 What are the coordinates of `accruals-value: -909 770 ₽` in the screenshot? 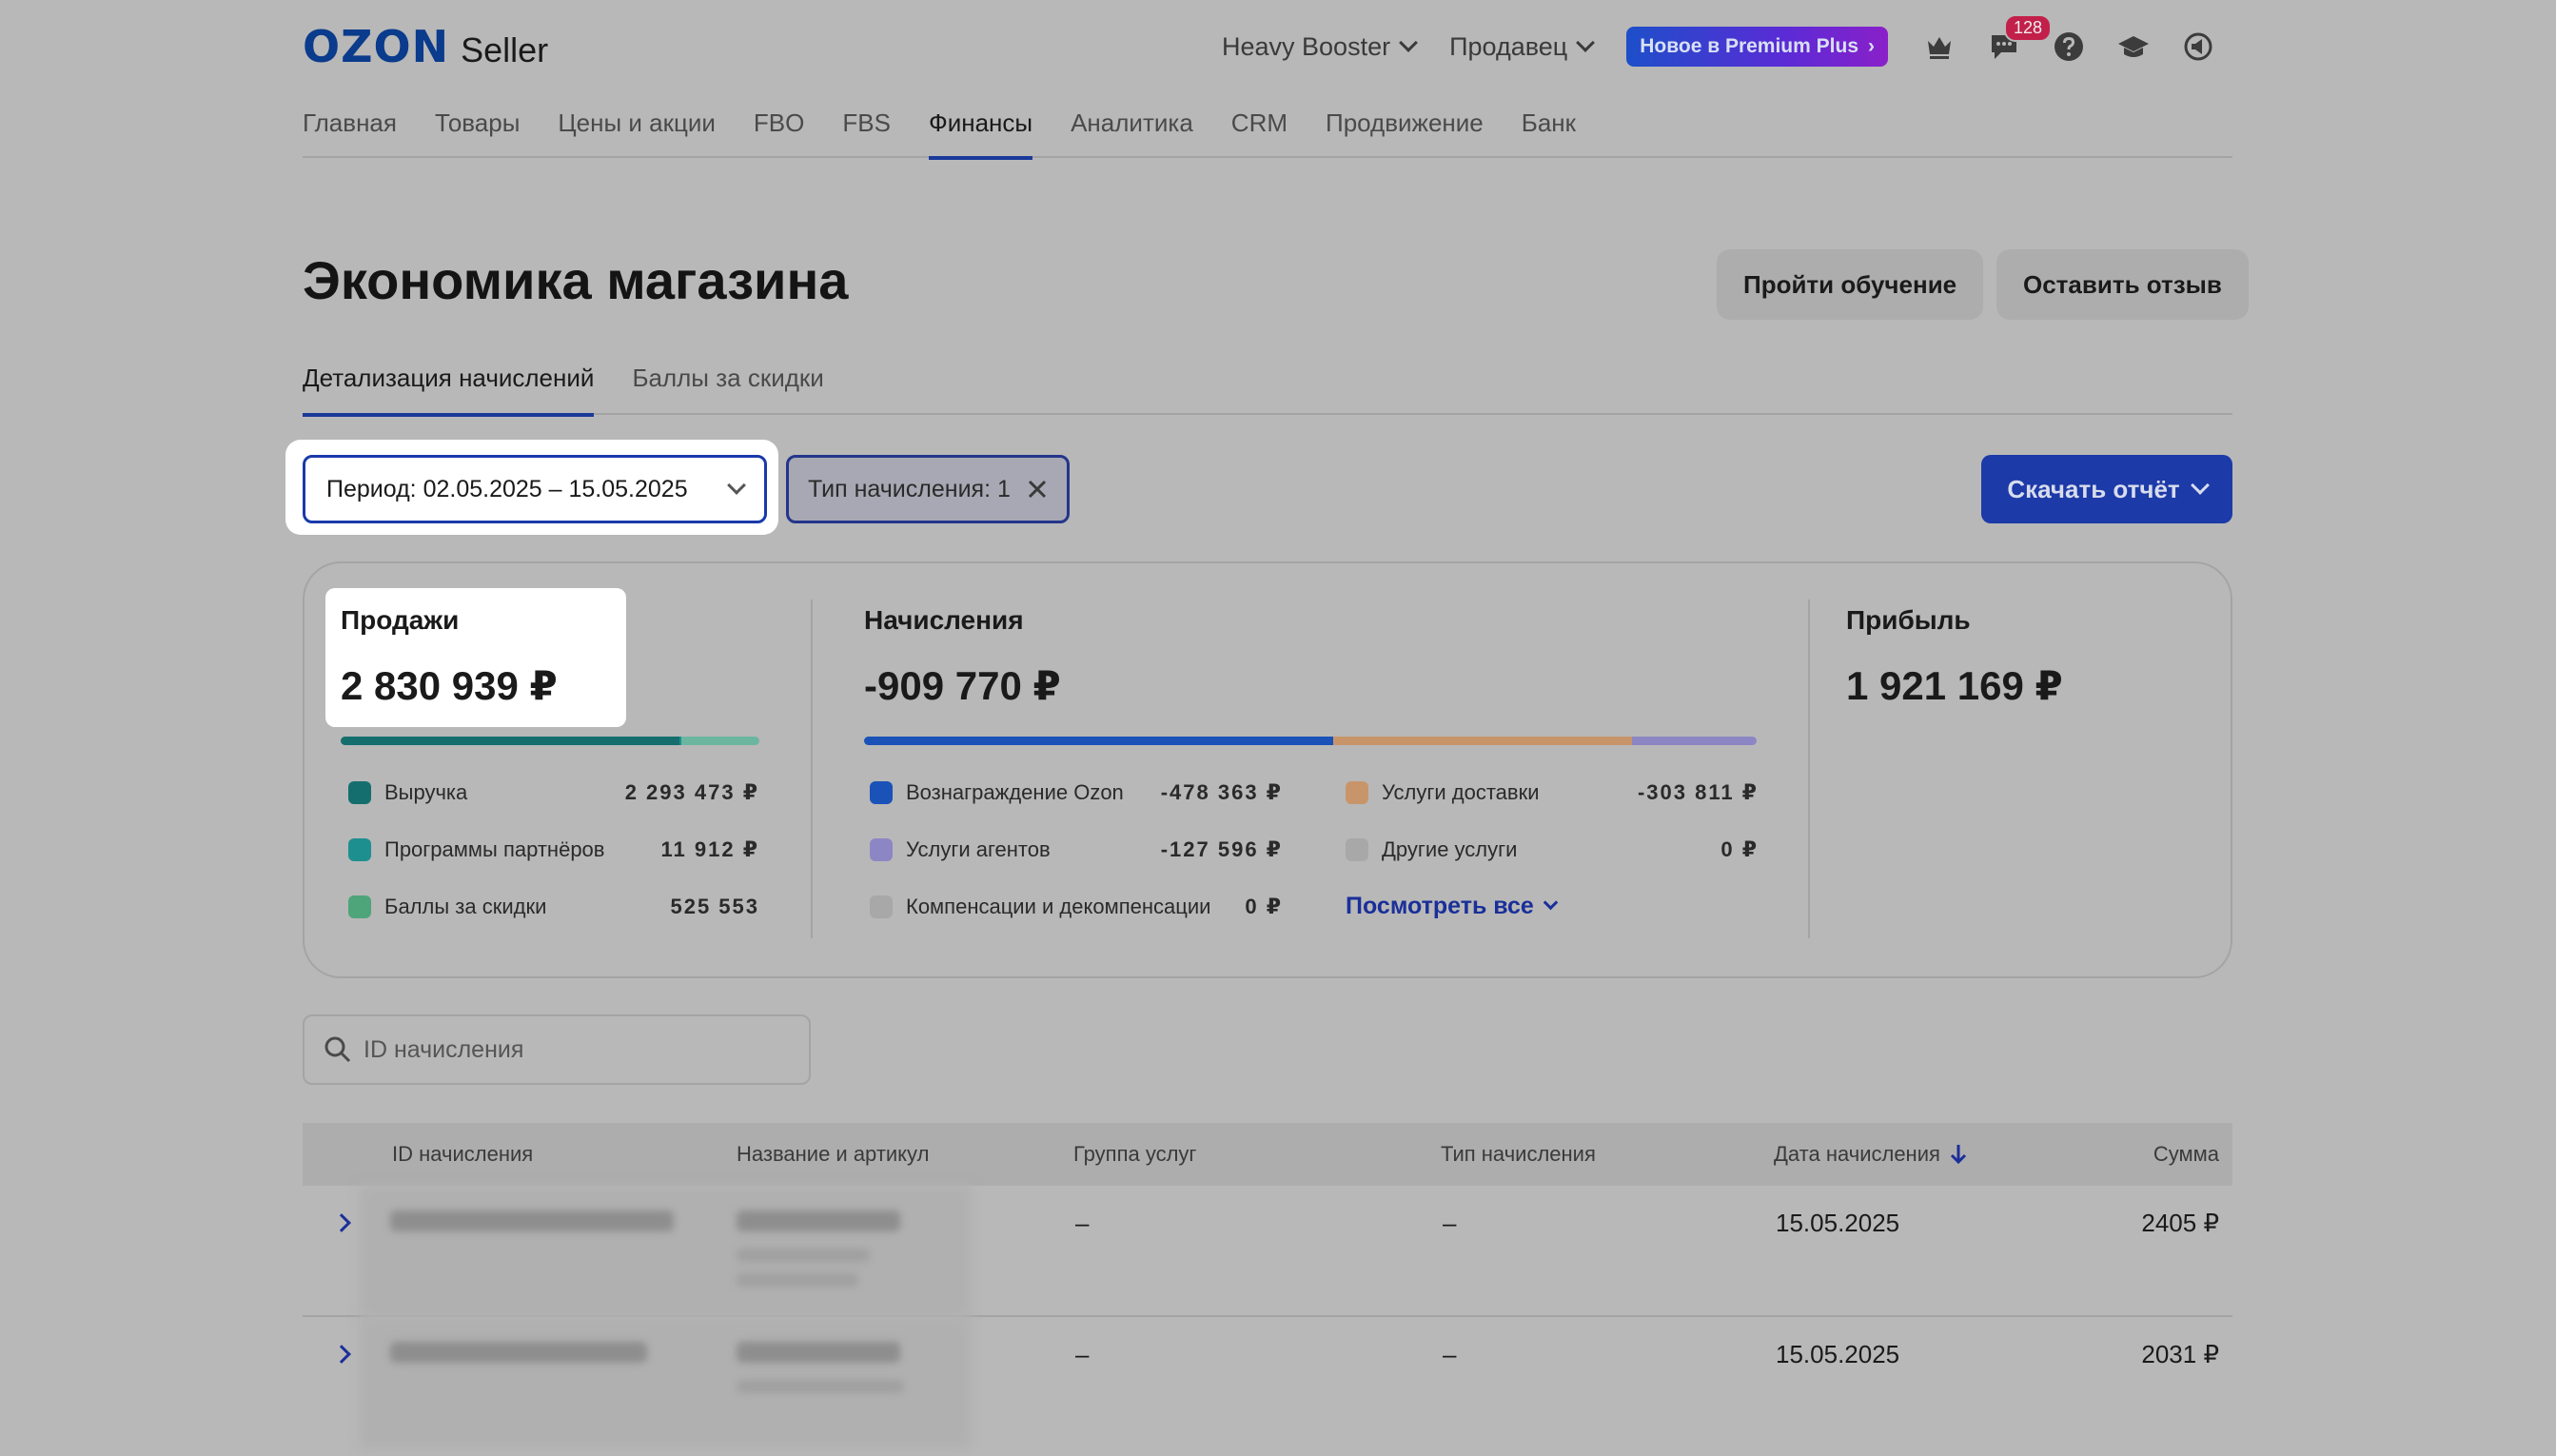 It's located at (962, 685).